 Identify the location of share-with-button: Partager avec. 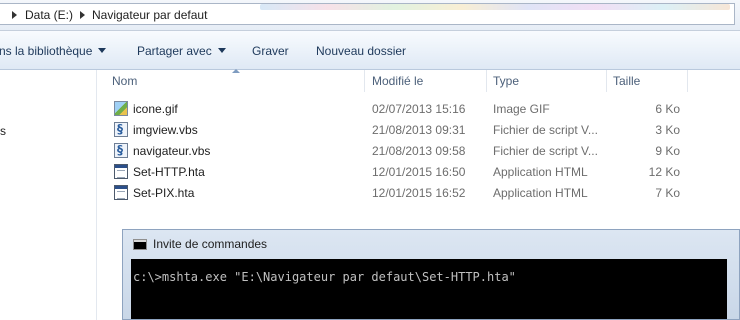
(181, 51).